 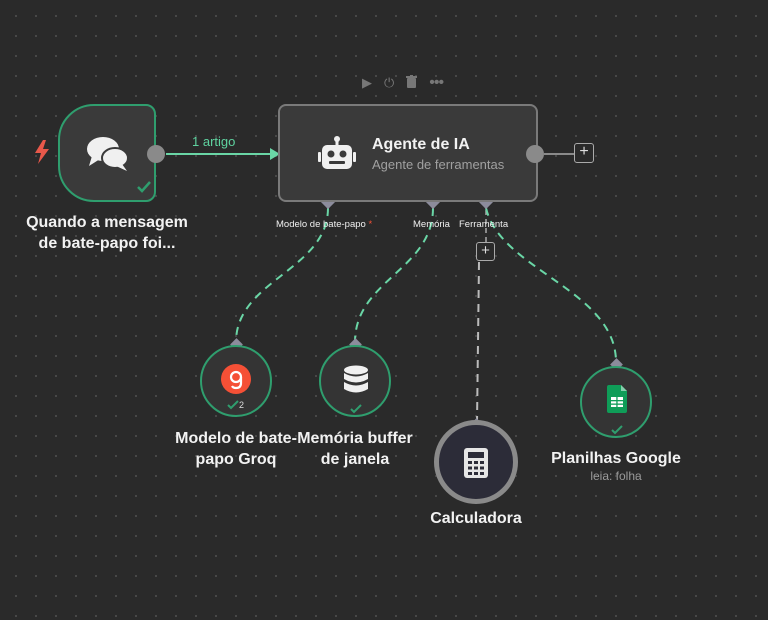 I want to click on play-icon: ▶, so click(x=367, y=83).